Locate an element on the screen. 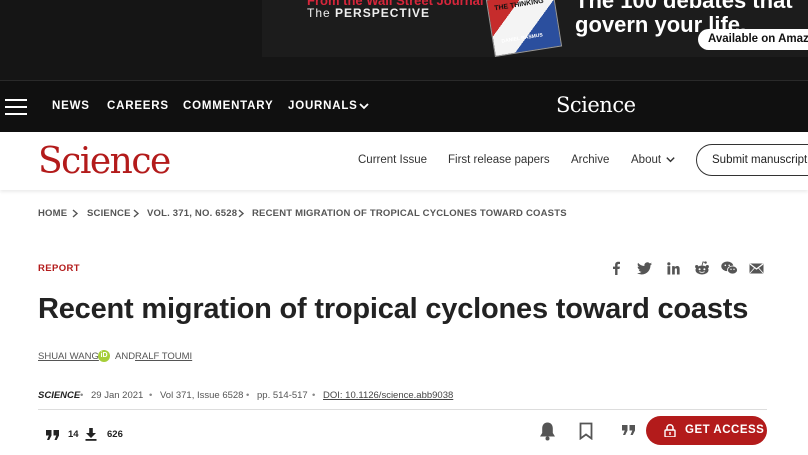  get-access-button: GET ACCESS is located at coordinates (706, 430).